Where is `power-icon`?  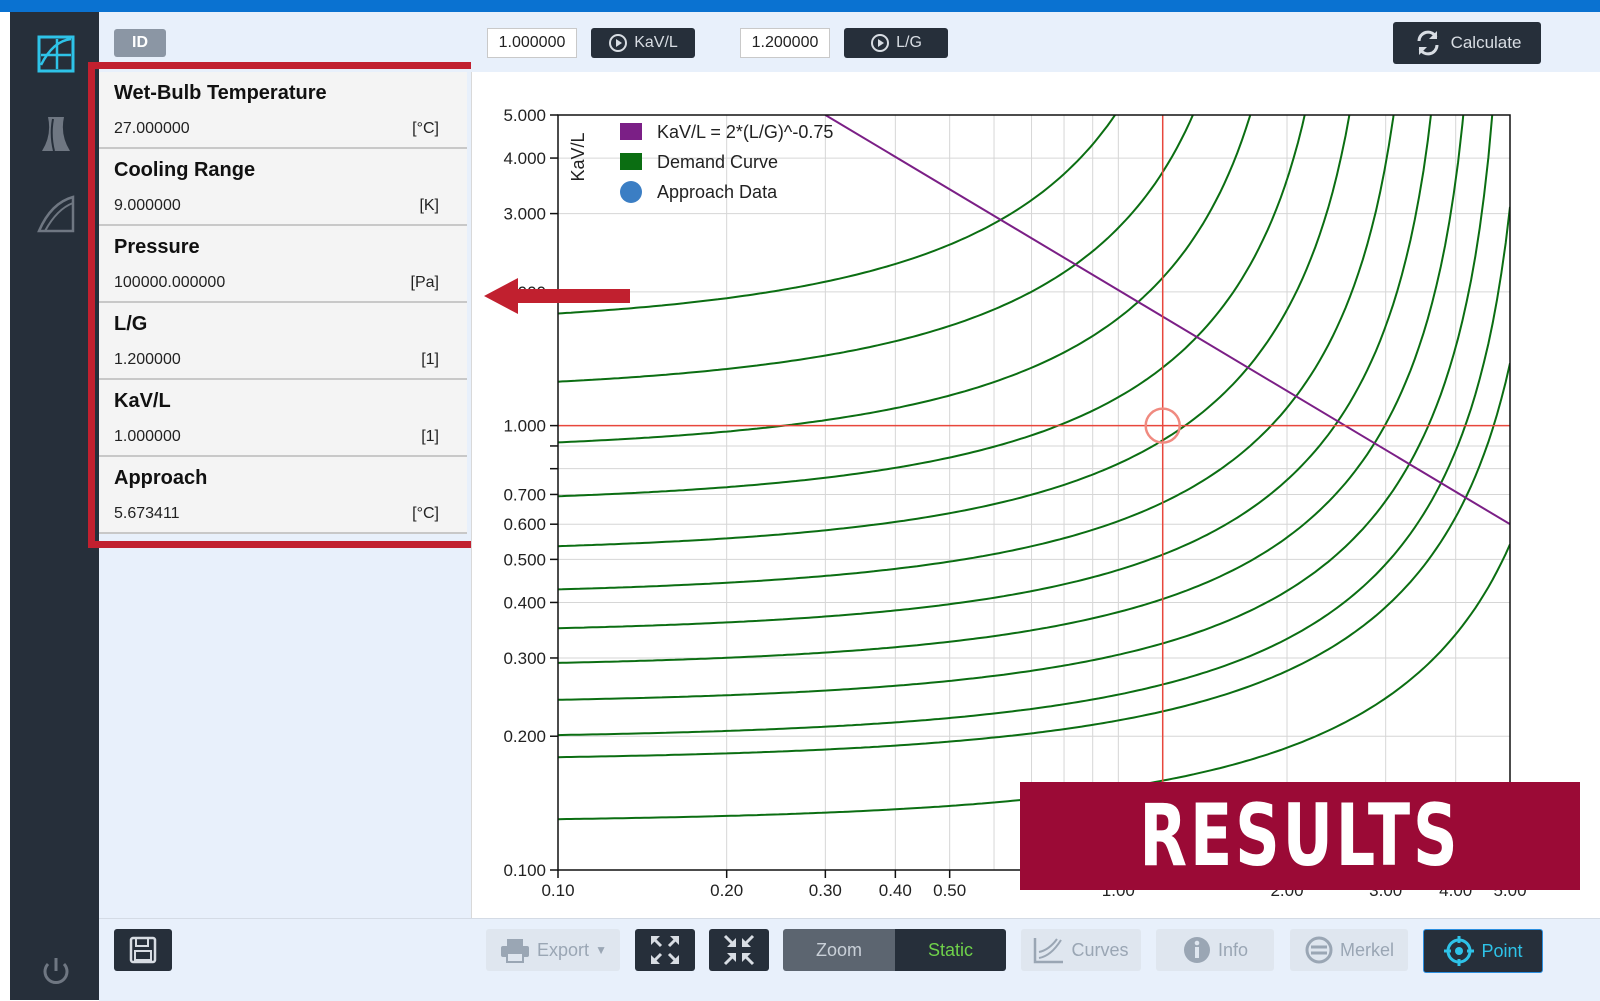 power-icon is located at coordinates (56, 972).